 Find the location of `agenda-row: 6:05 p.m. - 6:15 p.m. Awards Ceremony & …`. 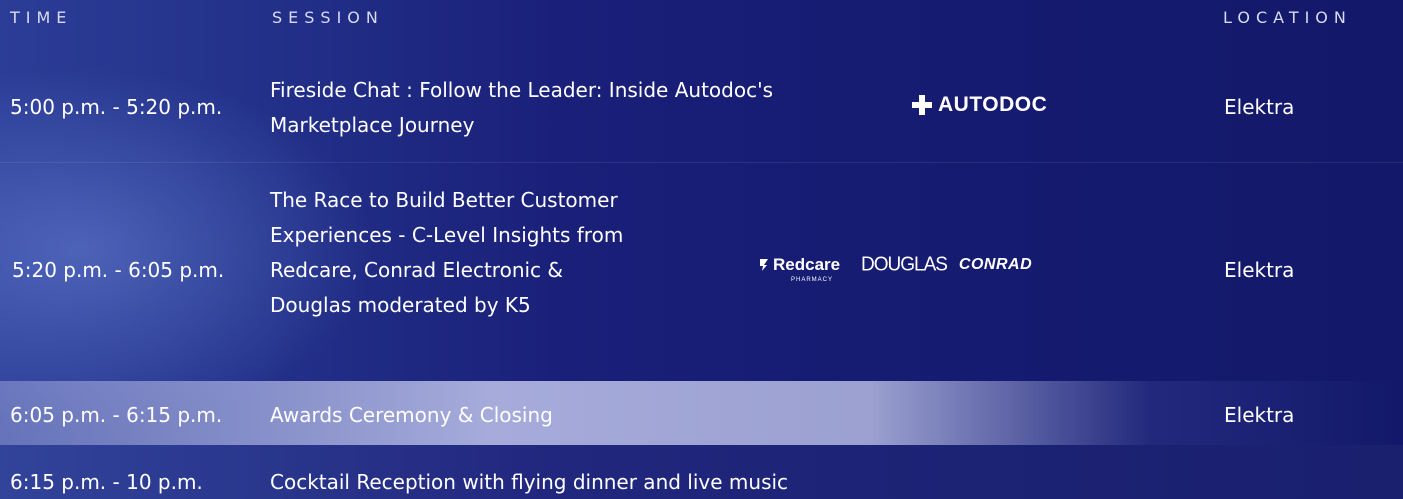

agenda-row: 6:05 p.m. - 6:15 p.m. Awards Ceremony & … is located at coordinates (701, 413).